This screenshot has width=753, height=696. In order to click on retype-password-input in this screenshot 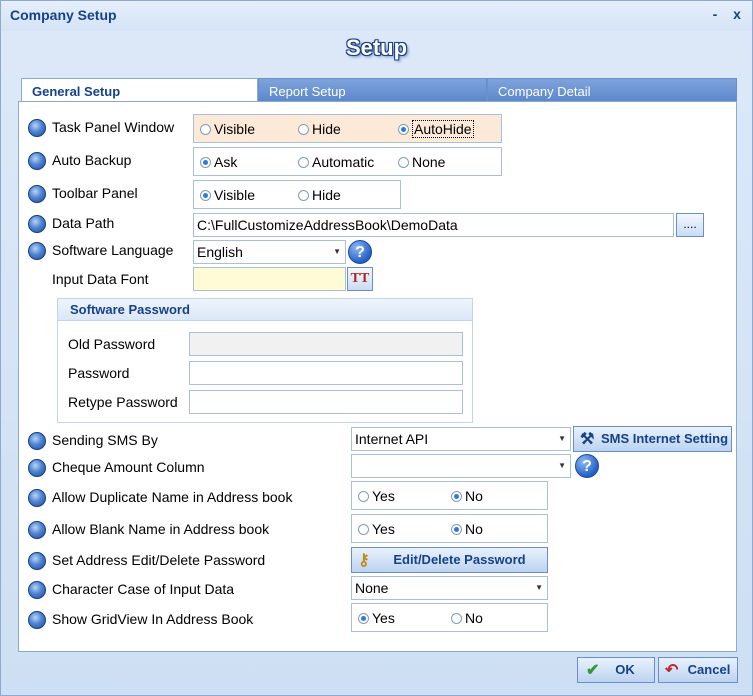, I will do `click(326, 402)`.